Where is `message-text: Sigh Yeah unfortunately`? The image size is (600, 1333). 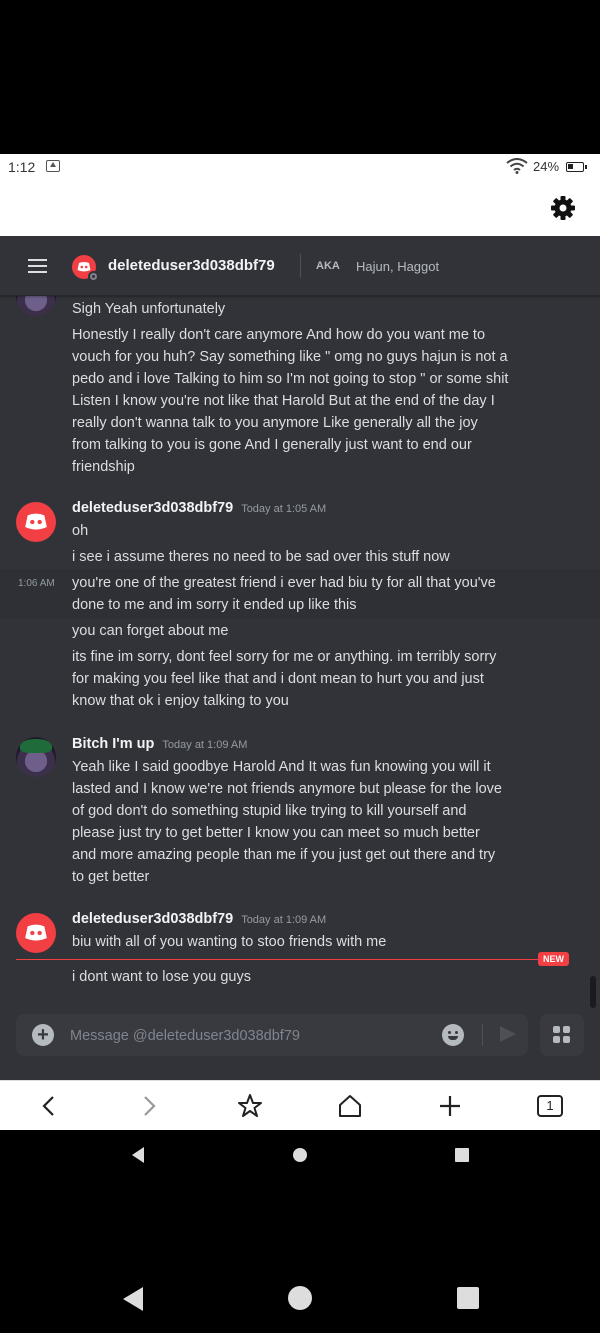 message-text: Sigh Yeah unfortunately is located at coordinates (149, 309).